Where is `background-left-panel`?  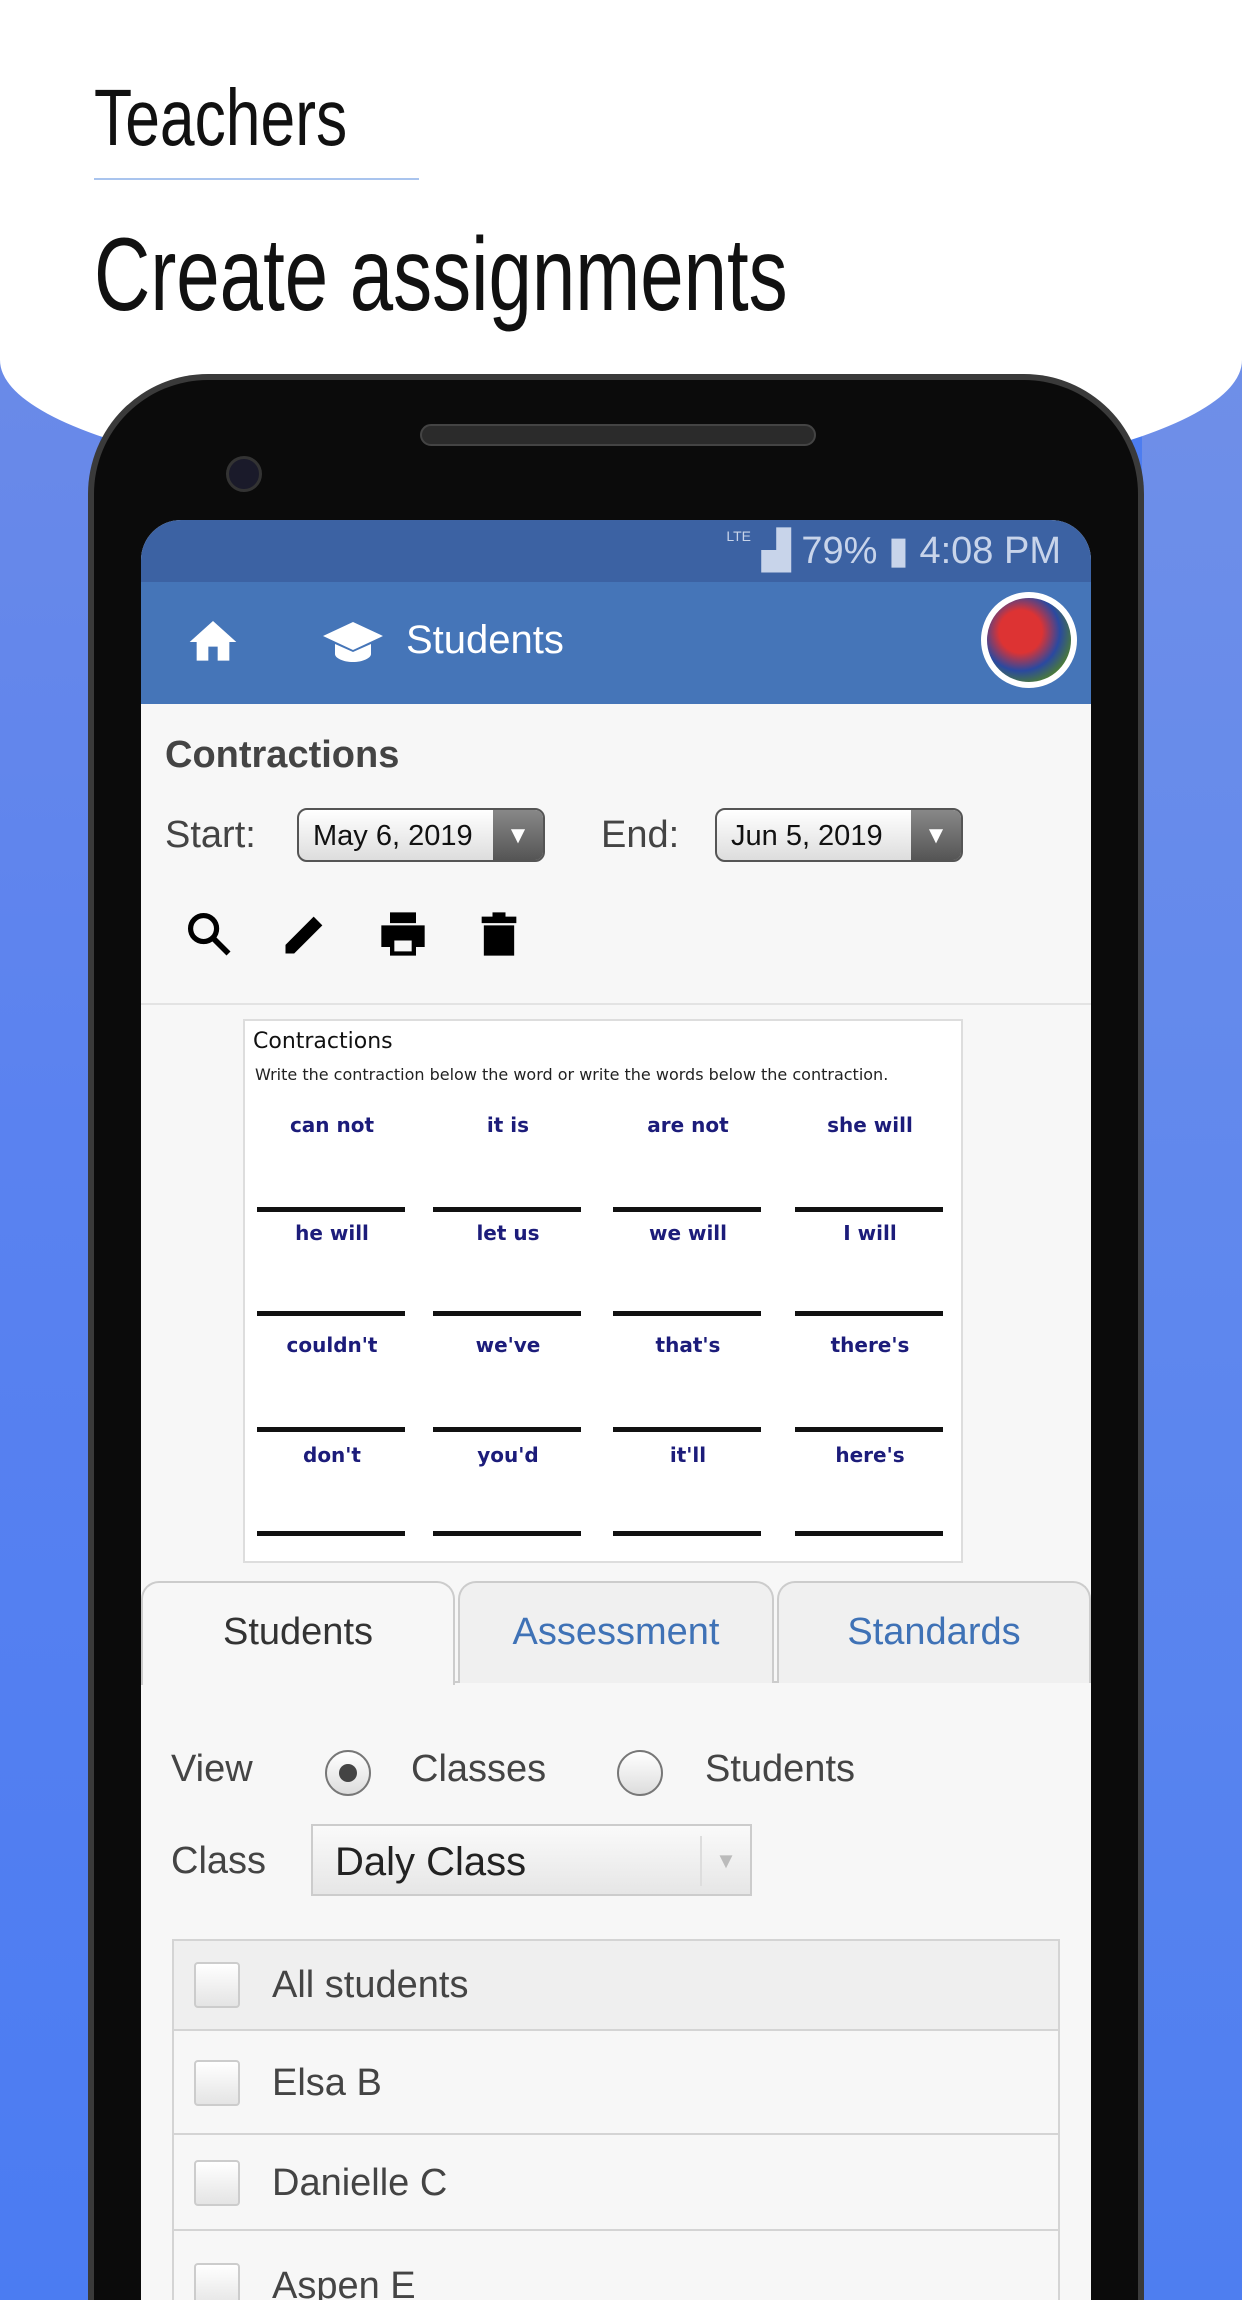 background-left-panel is located at coordinates (50, 1330).